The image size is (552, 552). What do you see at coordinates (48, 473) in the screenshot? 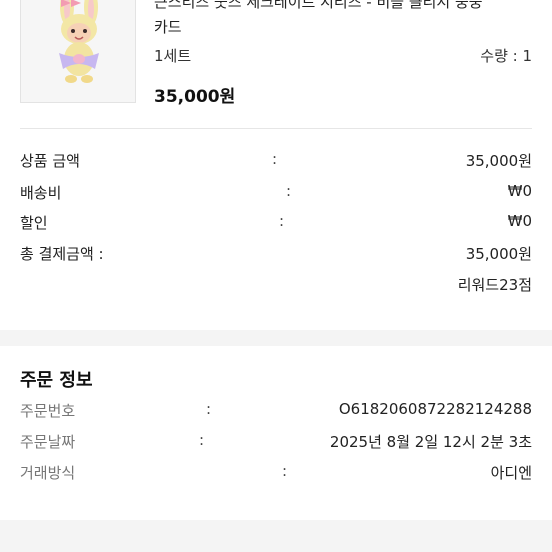
I see `order-info-label: 거래방식` at bounding box center [48, 473].